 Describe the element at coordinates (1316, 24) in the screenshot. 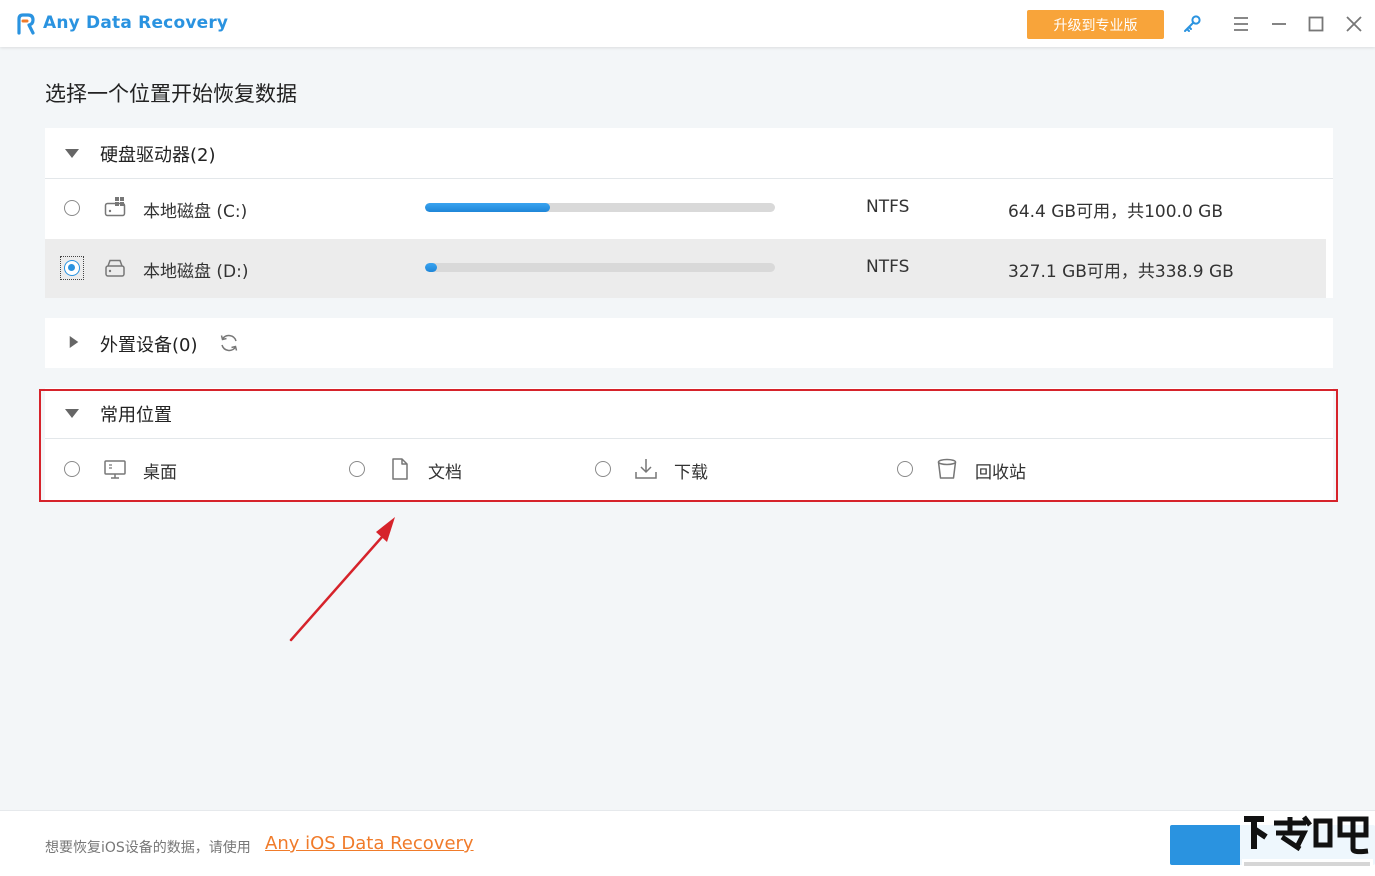

I see `maximize-icon` at that location.